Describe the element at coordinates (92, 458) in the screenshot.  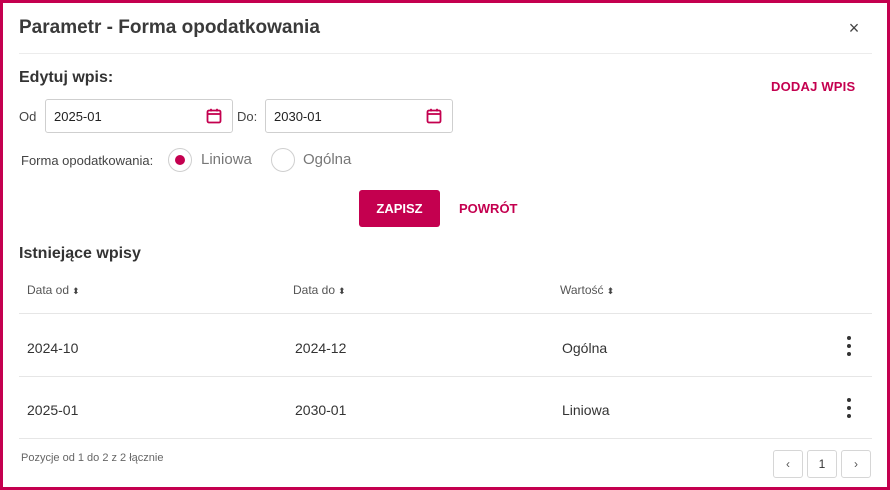
I see `pagination-info: Pozycje od 1 do 2 z 2 łącznie` at that location.